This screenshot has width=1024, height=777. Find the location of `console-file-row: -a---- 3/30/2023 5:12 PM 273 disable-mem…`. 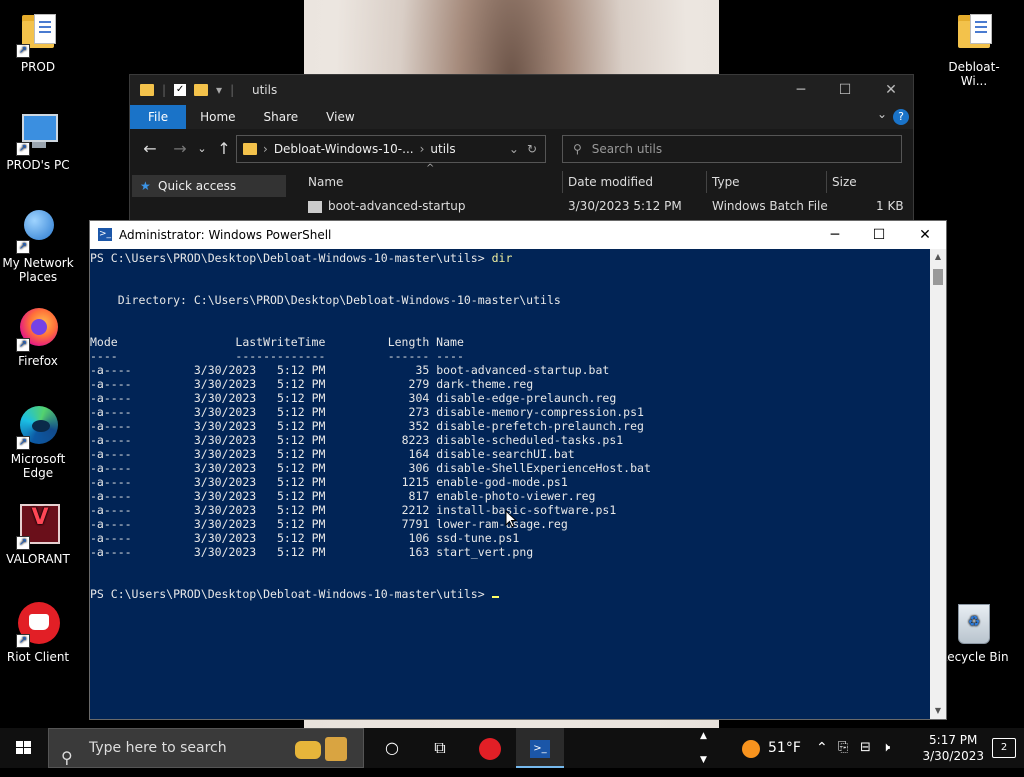

console-file-row: -a---- 3/30/2023 5:12 PM 273 disable-mem… is located at coordinates (510, 412).